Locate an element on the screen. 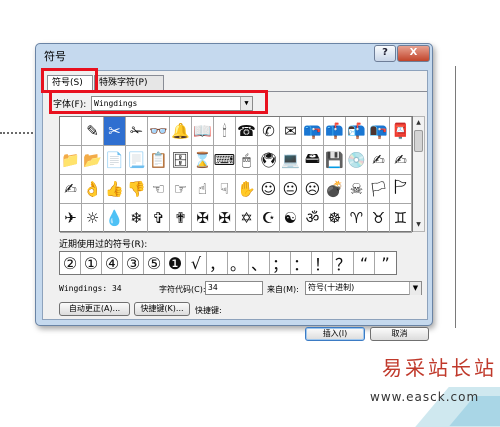  symbol-cell: 👍 is located at coordinates (115, 189).